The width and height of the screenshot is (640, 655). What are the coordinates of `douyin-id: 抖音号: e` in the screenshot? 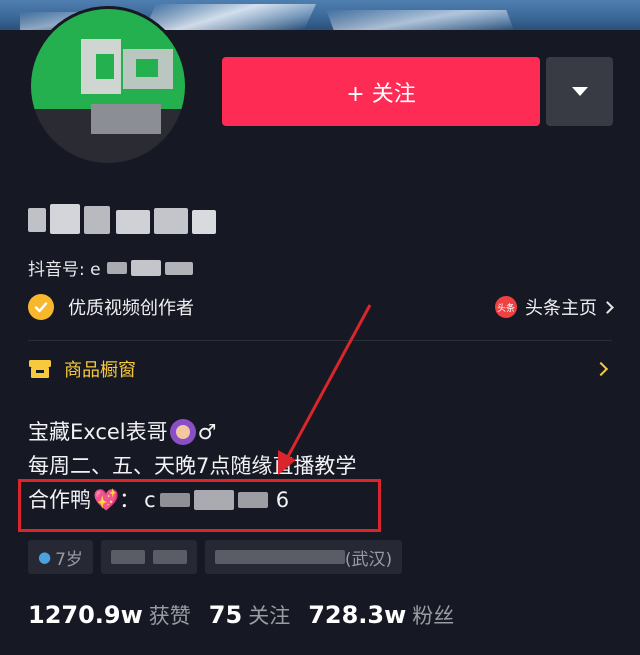 It's located at (111, 267).